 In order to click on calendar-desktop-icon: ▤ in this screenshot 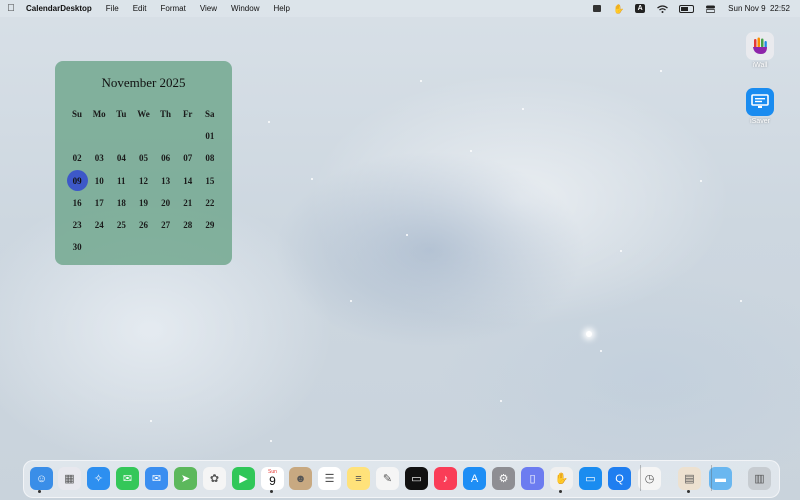, I will do `click(689, 478)`.